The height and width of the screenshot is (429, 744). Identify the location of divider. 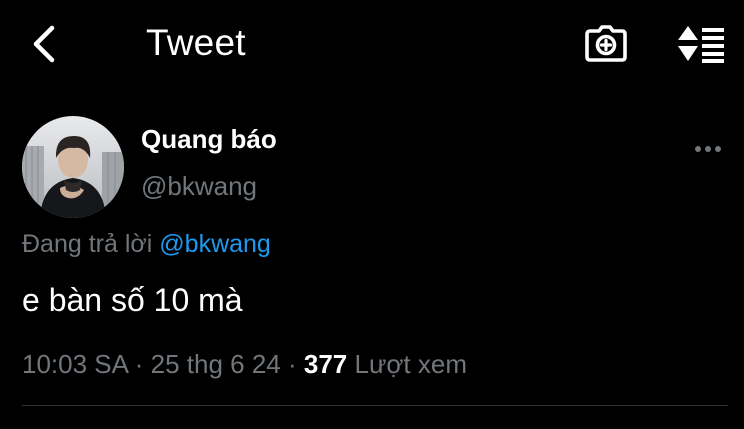
(375, 405).